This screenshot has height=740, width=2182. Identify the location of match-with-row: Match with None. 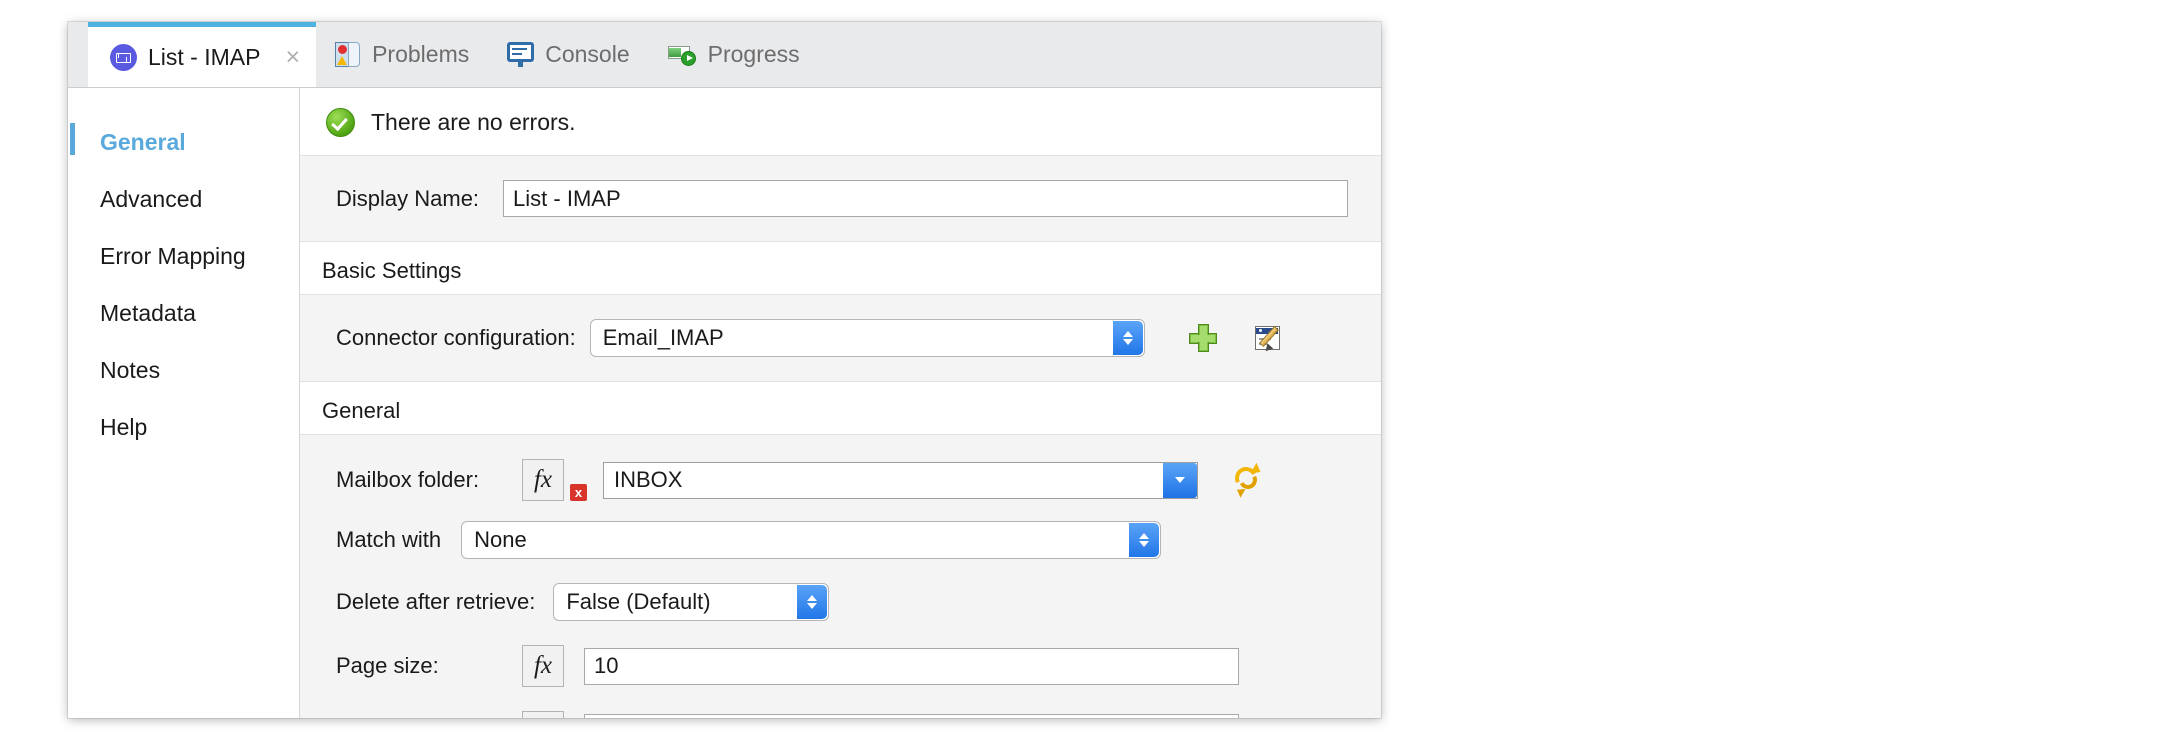
(840, 536).